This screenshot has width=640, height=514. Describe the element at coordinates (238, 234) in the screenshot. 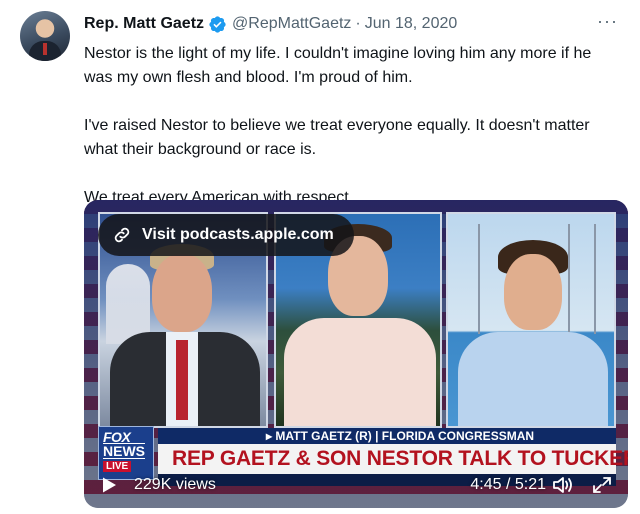

I see `visit-link-label: Visit podcasts.apple.com` at that location.